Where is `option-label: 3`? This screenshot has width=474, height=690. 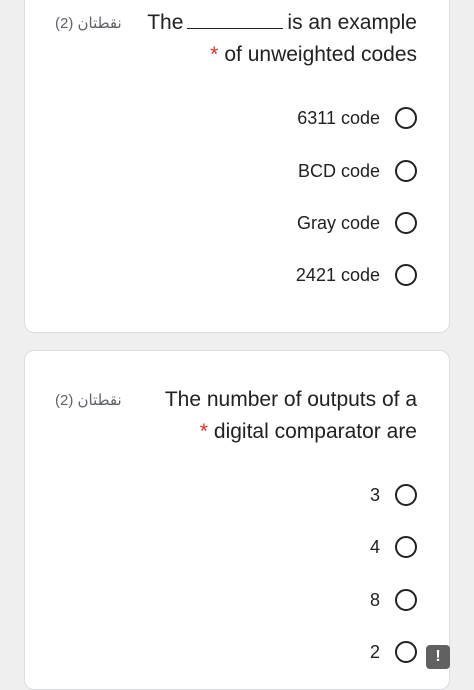 option-label: 3 is located at coordinates (374, 494).